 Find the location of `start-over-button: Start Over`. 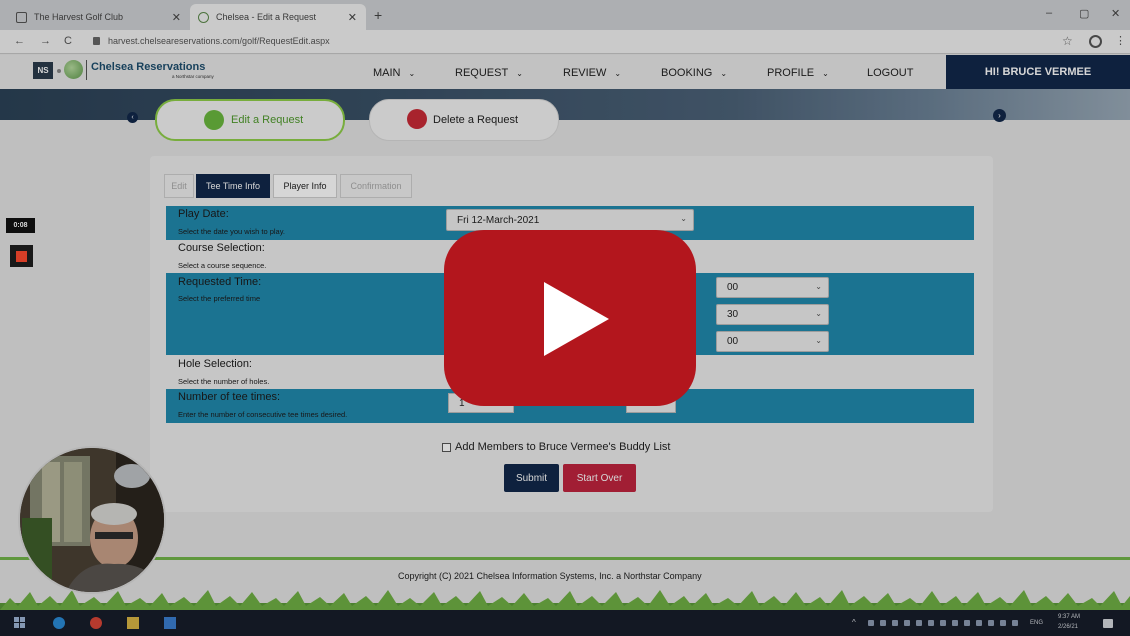

start-over-button: Start Over is located at coordinates (599, 478).